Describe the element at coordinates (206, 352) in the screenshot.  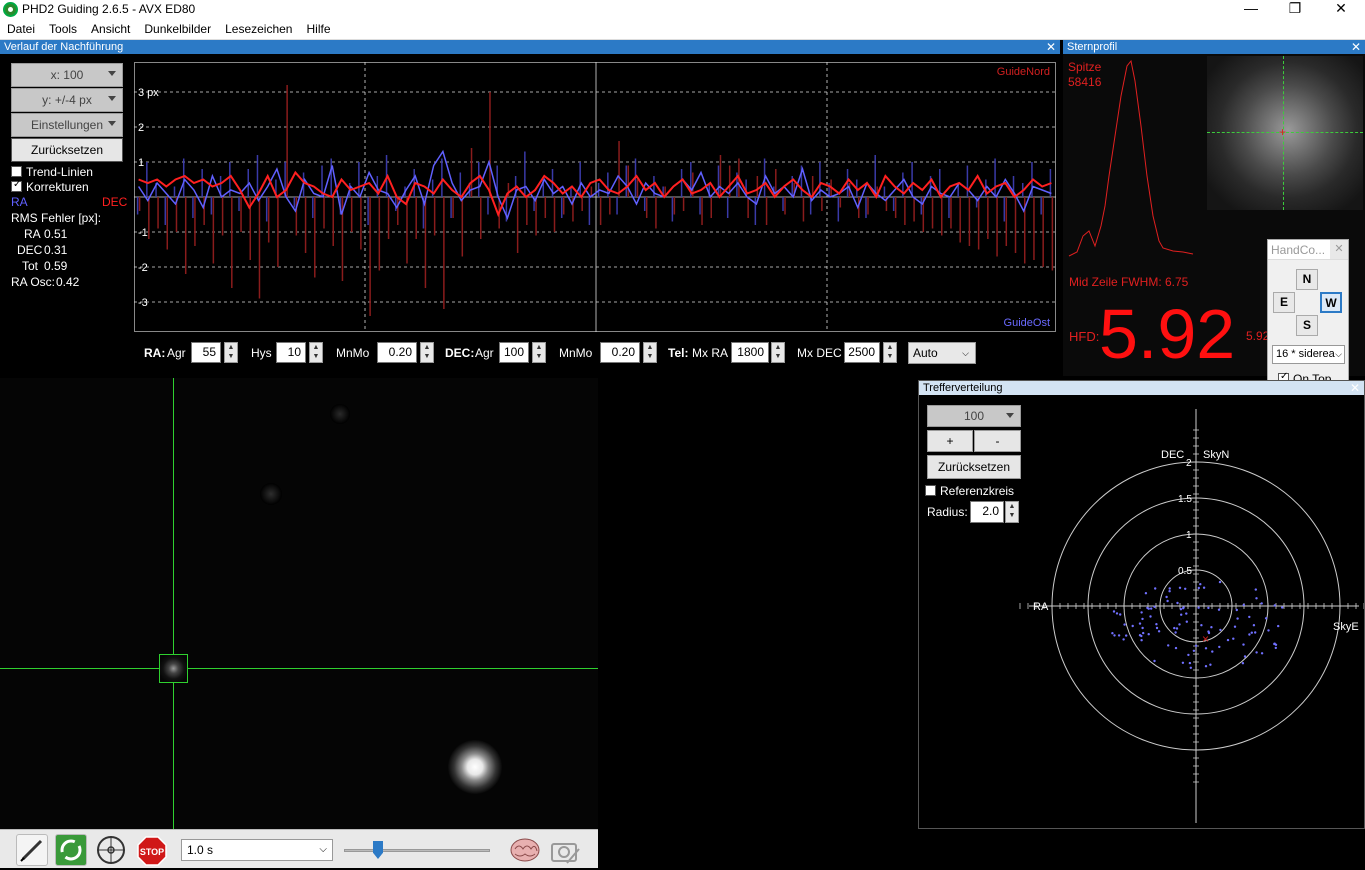
I see `ra-aggression-input: 55` at that location.